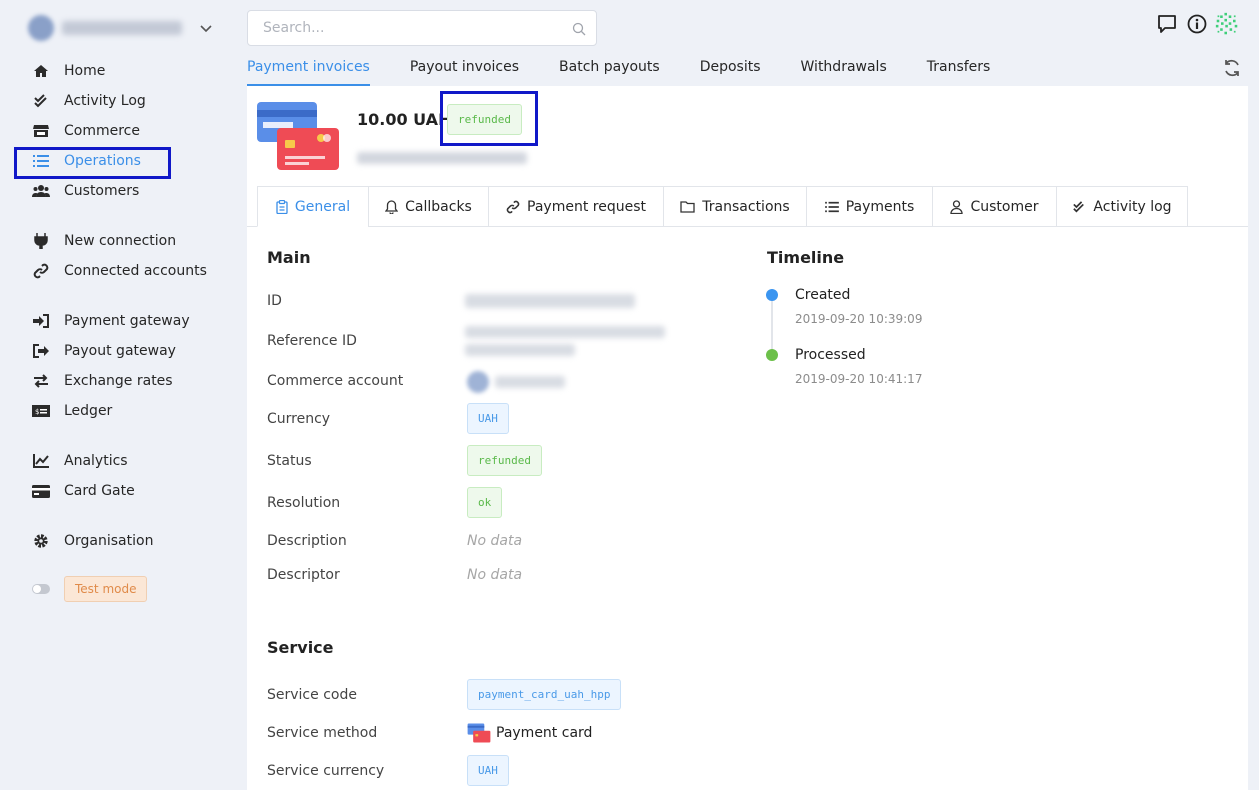  What do you see at coordinates (88, 411) in the screenshot?
I see `sidebar-item-label: Ledger` at bounding box center [88, 411].